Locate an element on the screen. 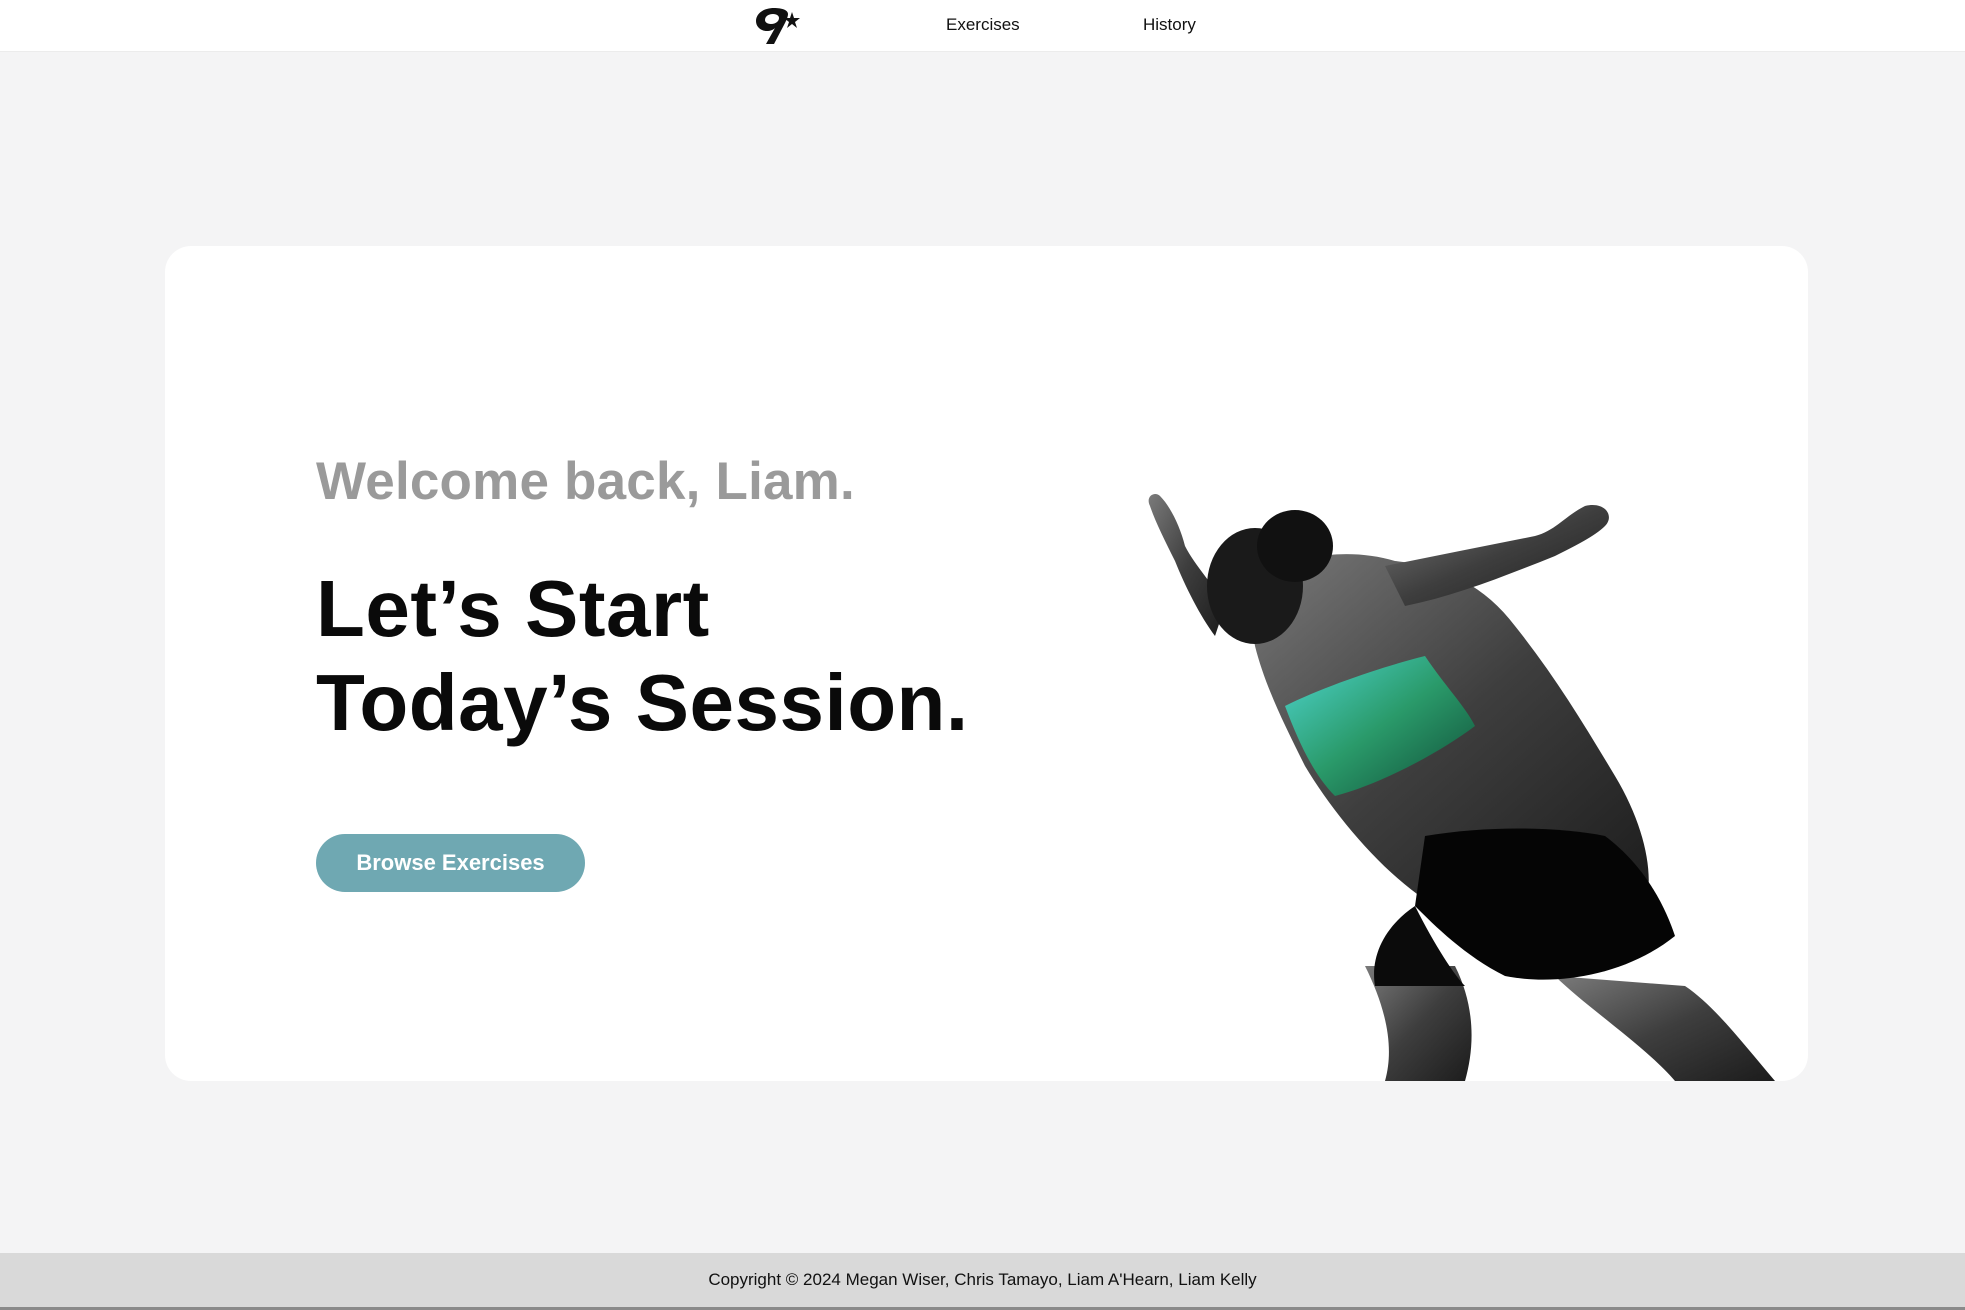  top-nav-bar: Exercises History is located at coordinates (982, 26).